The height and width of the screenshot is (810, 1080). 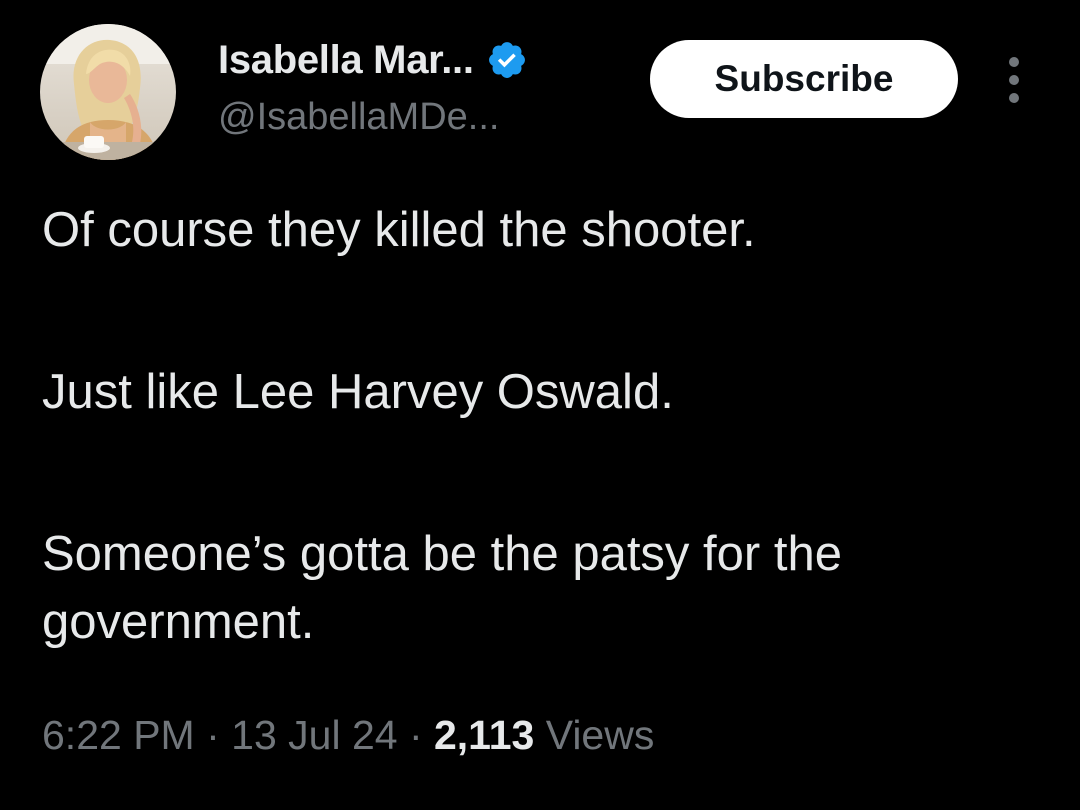 What do you see at coordinates (399, 230) in the screenshot?
I see `tweet-paragraph: Of course they killed the shooter.` at bounding box center [399, 230].